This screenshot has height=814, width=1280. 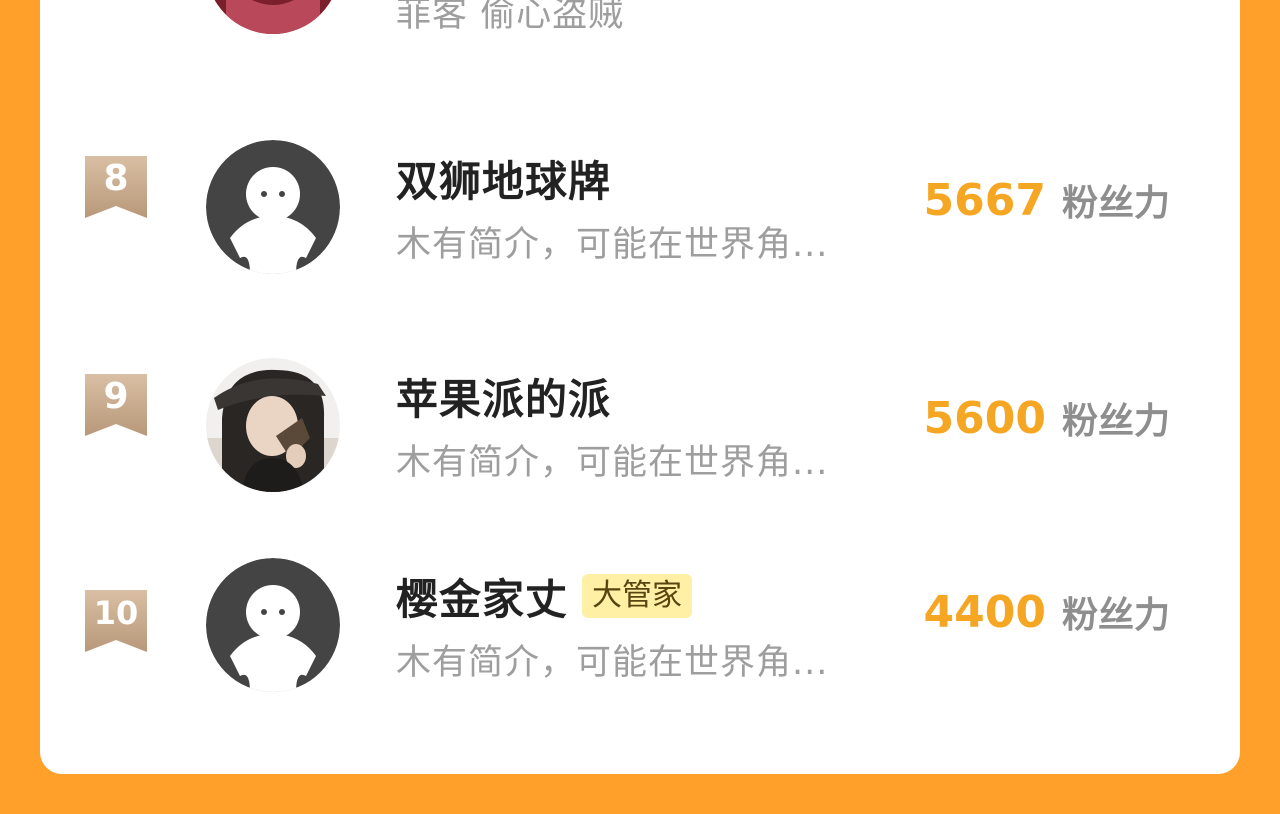 What do you see at coordinates (1047, 616) in the screenshot?
I see `score: 4400 粉丝力` at bounding box center [1047, 616].